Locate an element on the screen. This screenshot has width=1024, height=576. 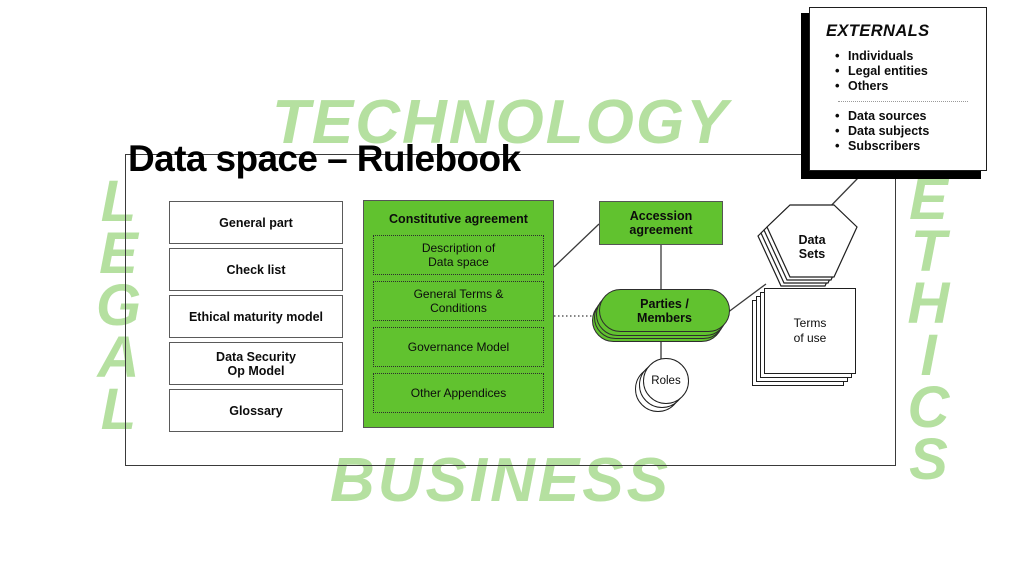
page-title: Data space – Rulebook is located at coordinates (324, 158).